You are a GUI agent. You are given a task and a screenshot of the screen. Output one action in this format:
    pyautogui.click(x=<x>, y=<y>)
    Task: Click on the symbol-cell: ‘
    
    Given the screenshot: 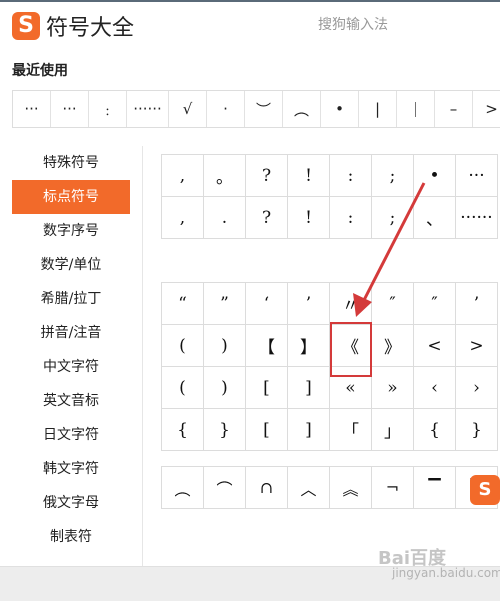 What is the action you would take?
    pyautogui.click(x=267, y=304)
    